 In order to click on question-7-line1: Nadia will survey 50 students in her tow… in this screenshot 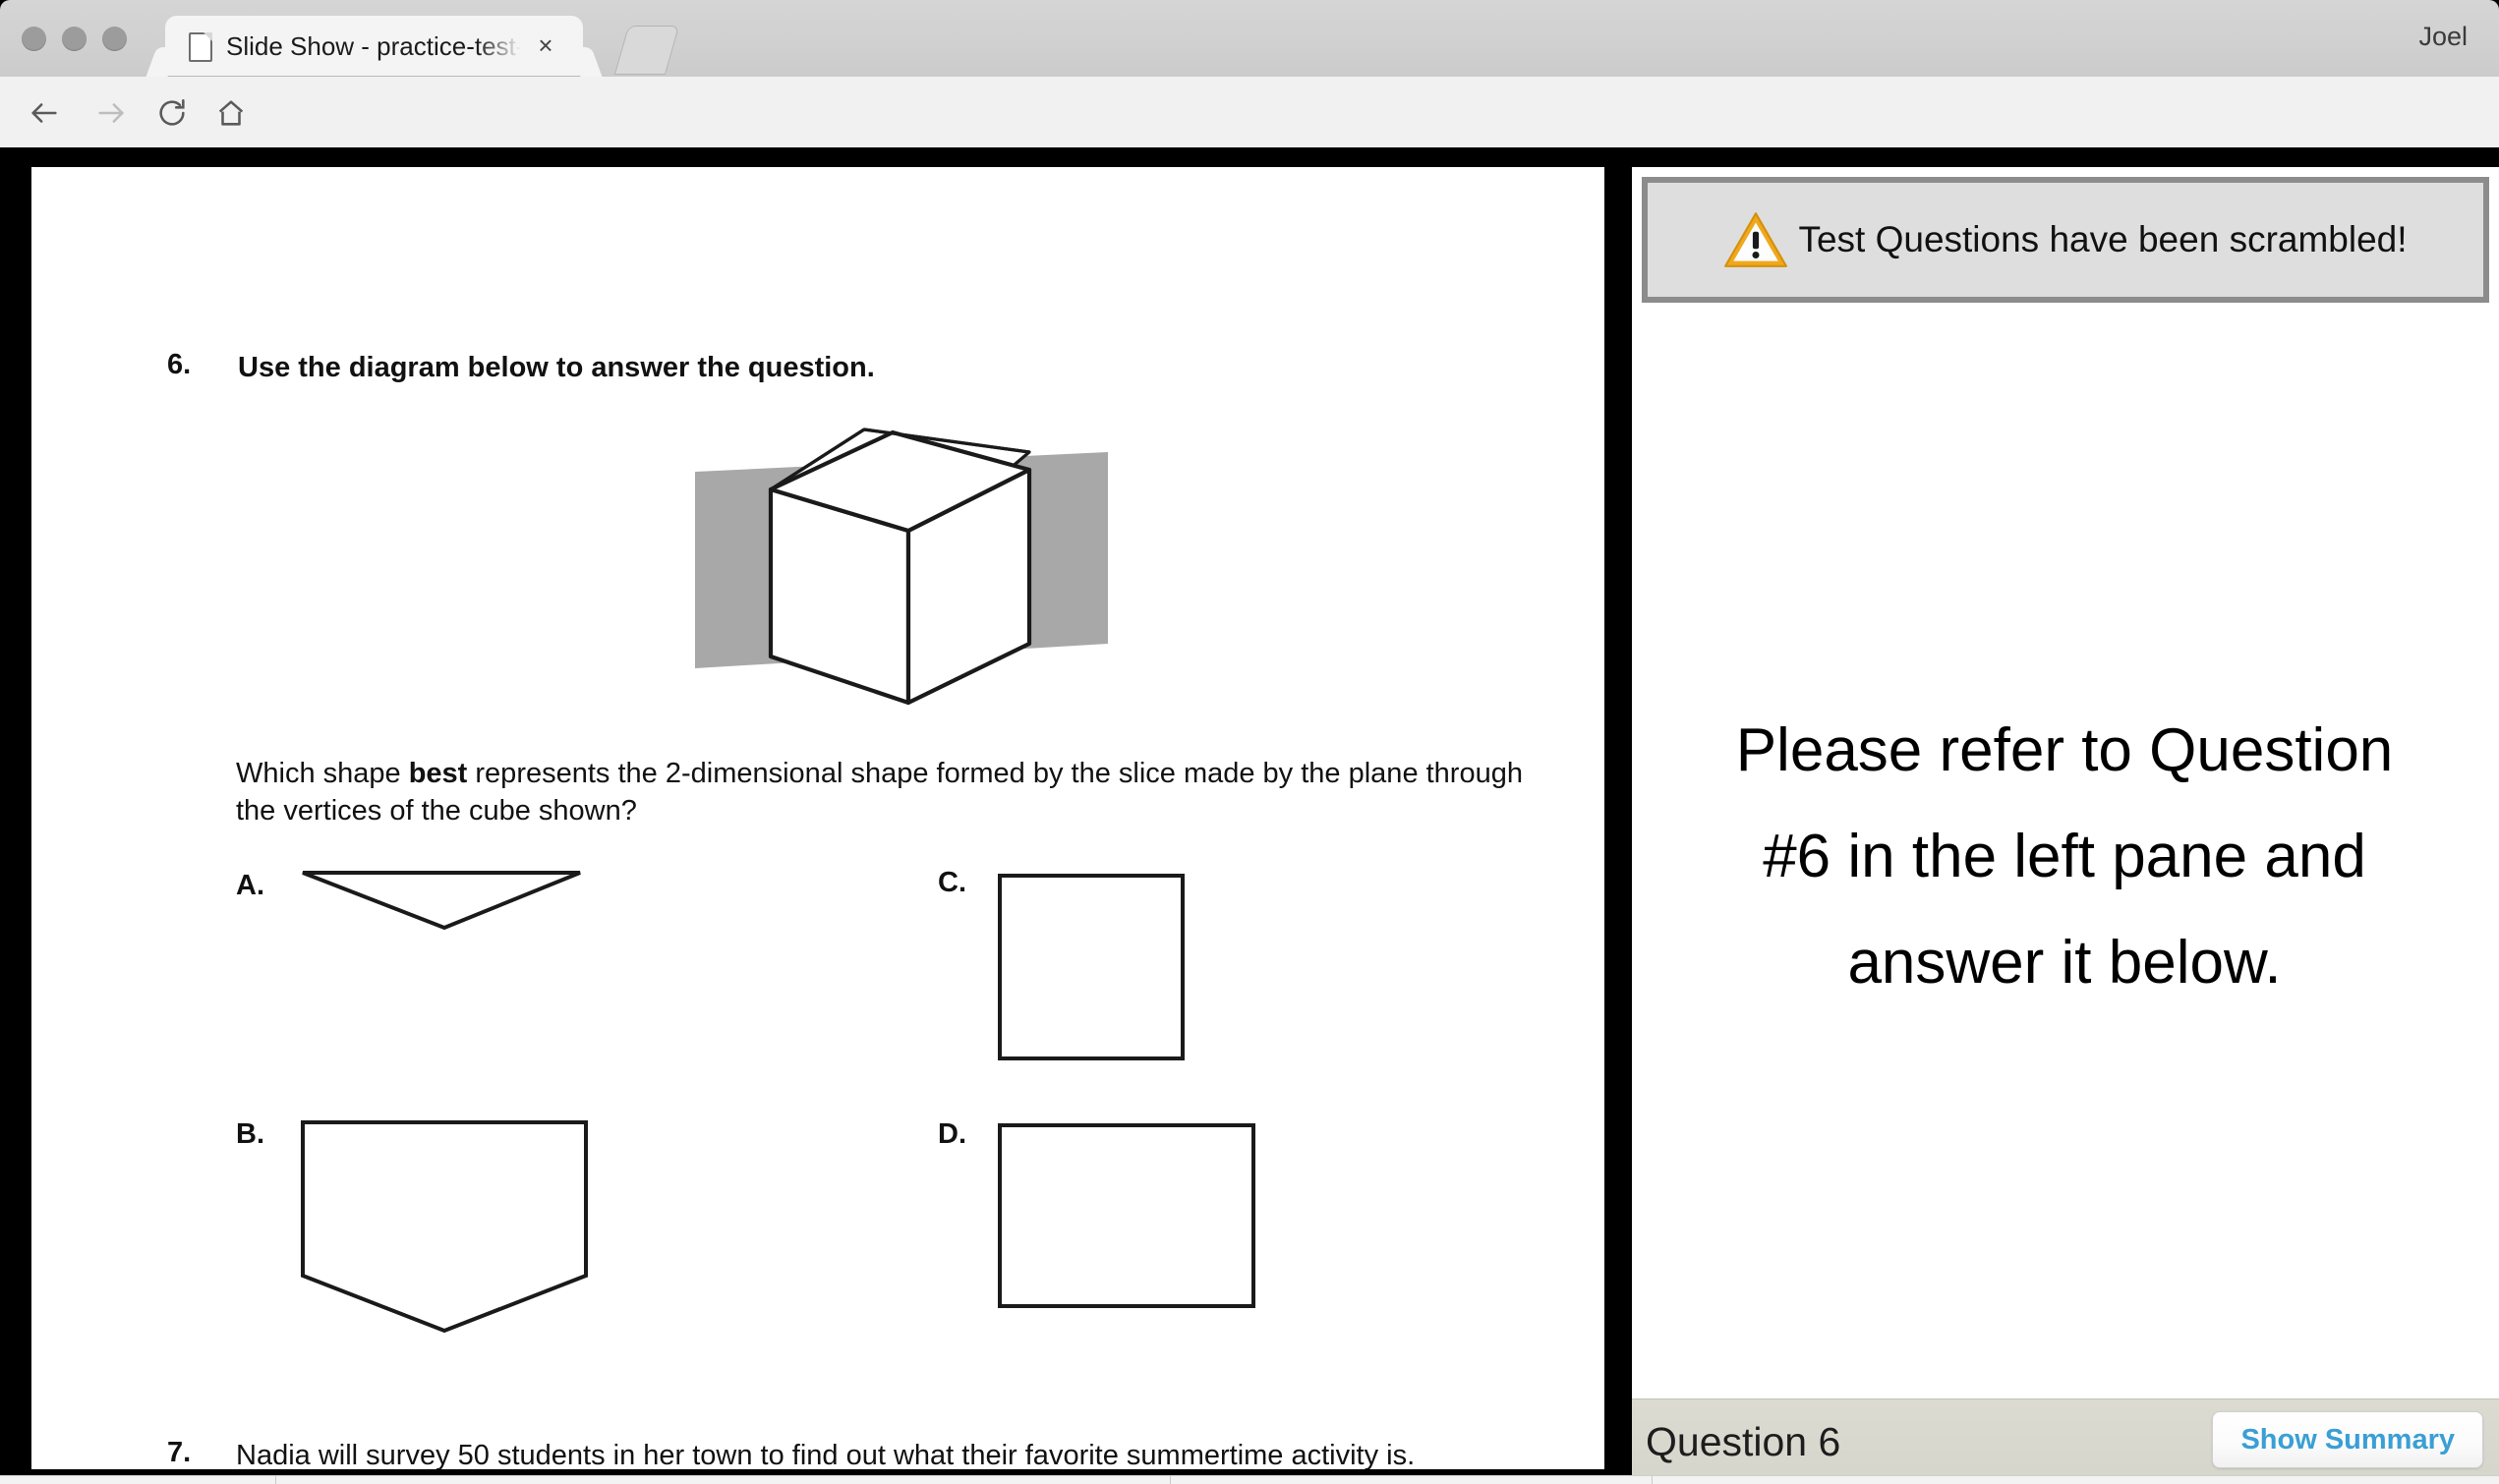, I will do `click(826, 1454)`.